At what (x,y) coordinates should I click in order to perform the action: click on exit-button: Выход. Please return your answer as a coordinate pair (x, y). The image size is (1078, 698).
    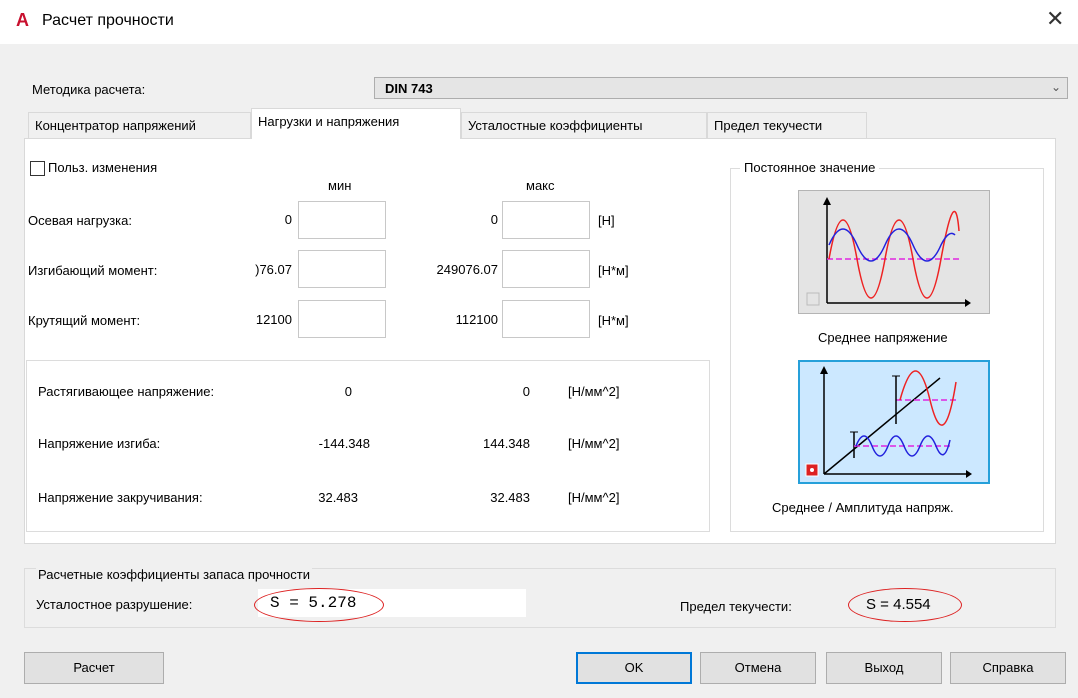
    Looking at the image, I should click on (884, 668).